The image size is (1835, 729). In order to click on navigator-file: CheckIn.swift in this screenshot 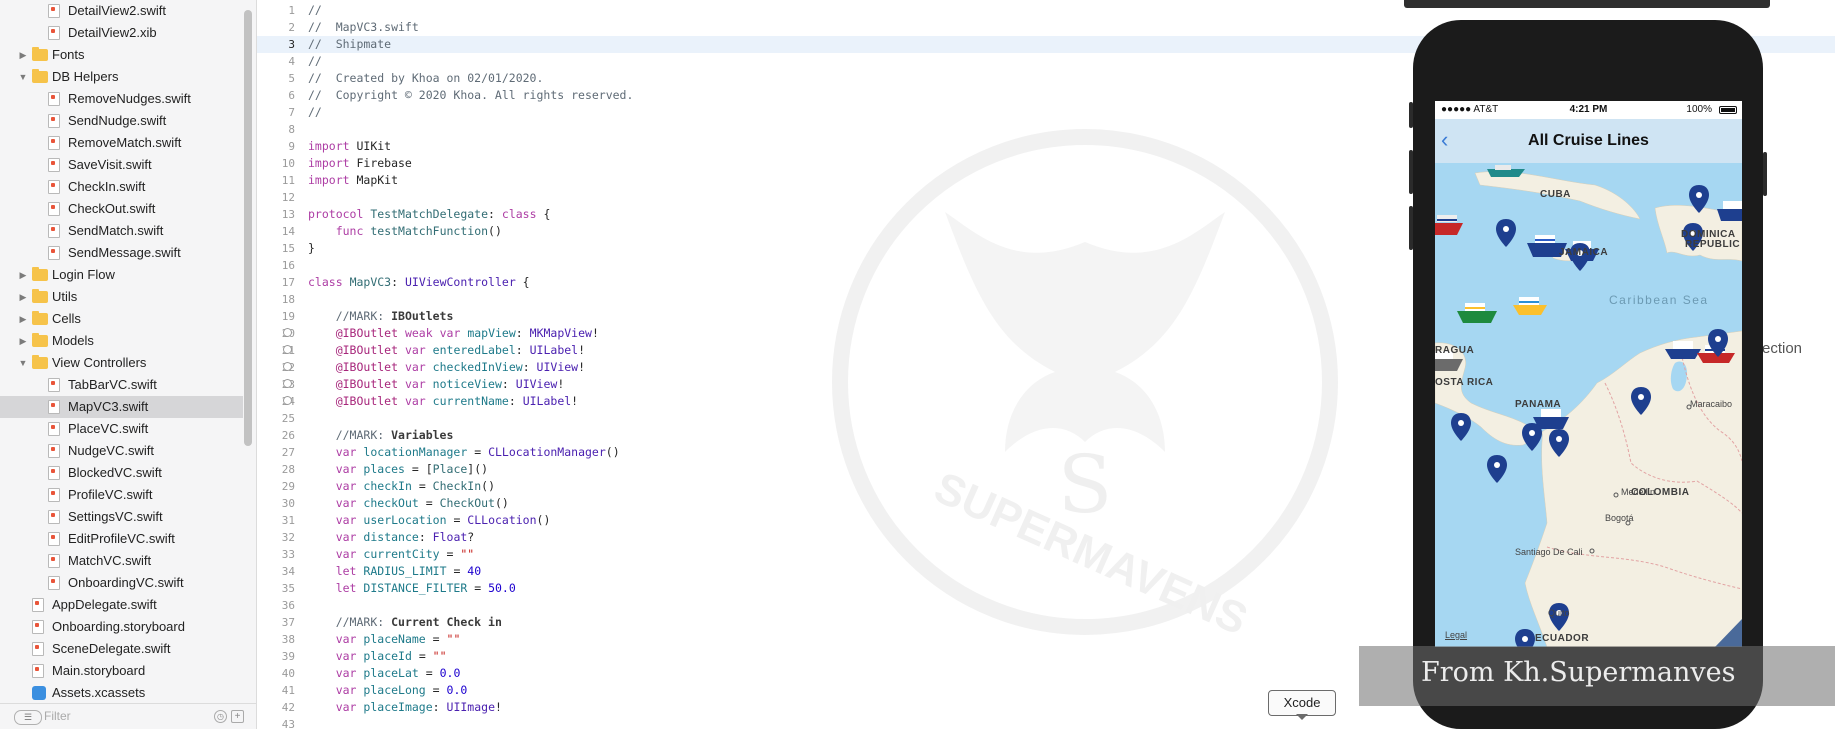, I will do `click(121, 187)`.